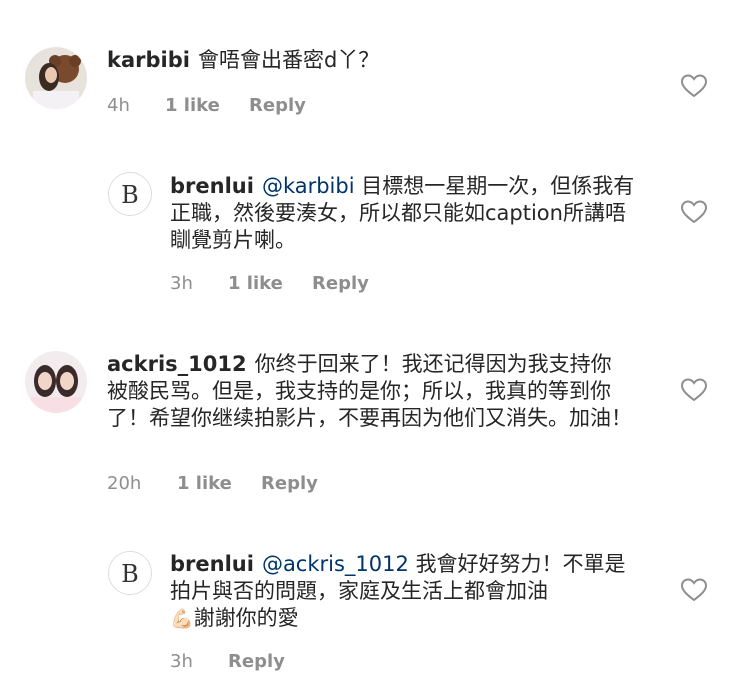 The width and height of the screenshot is (750, 693). Describe the element at coordinates (182, 619) in the screenshot. I see `flexed-biceps-emoji: 💪🏻` at that location.